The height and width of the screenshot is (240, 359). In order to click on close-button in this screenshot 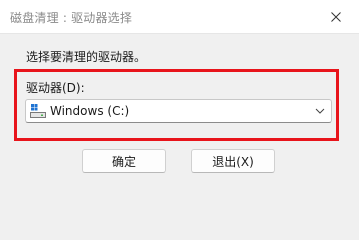, I will do `click(336, 16)`.